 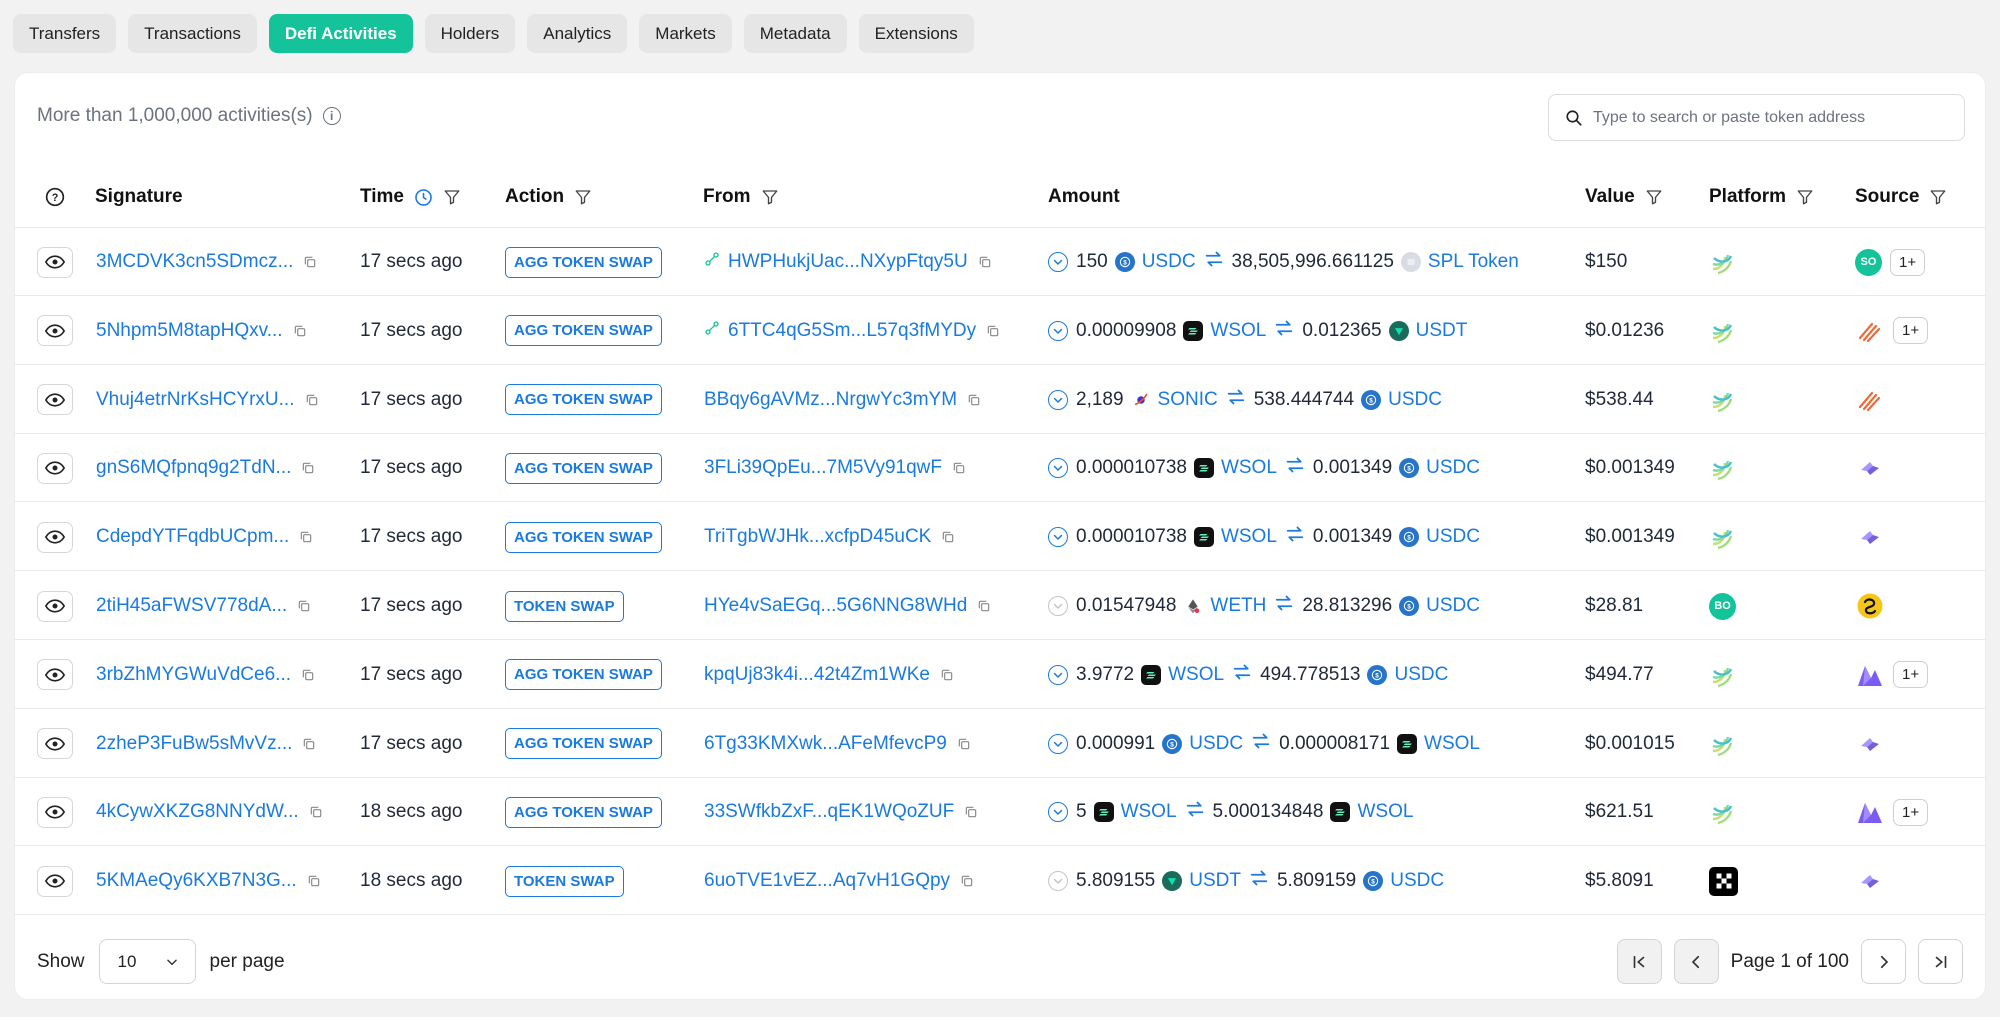 What do you see at coordinates (852, 331) in the screenshot?
I see `from-address-link: 6TTC4qG5Sm...L57q3fMYDy` at bounding box center [852, 331].